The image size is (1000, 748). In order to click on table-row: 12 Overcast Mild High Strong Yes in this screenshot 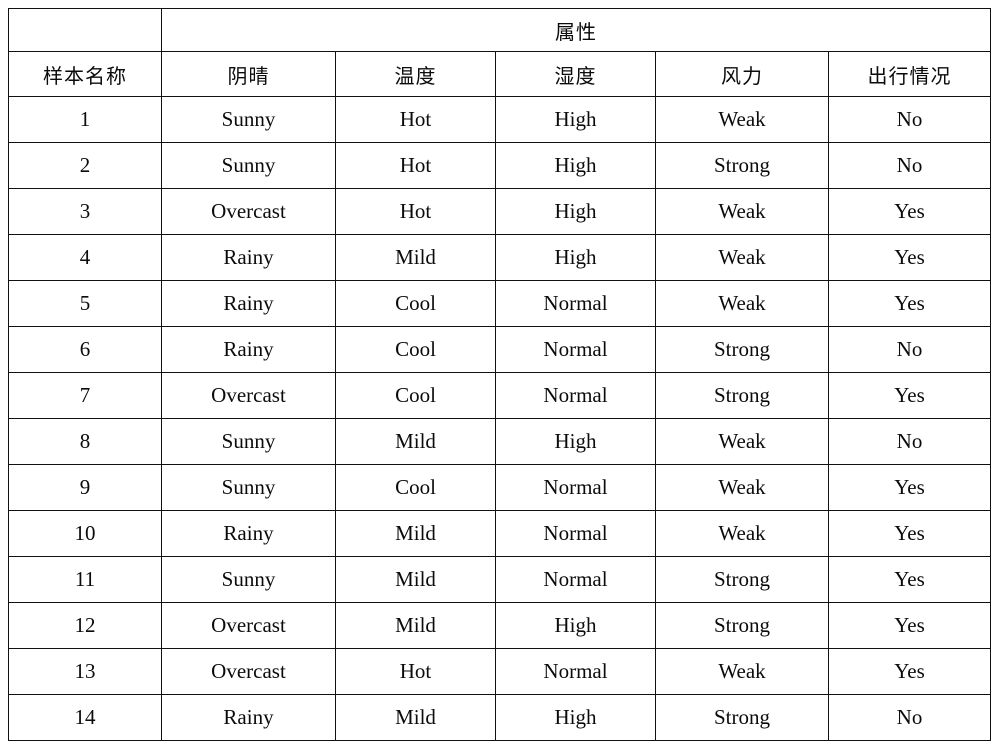, I will do `click(500, 625)`.